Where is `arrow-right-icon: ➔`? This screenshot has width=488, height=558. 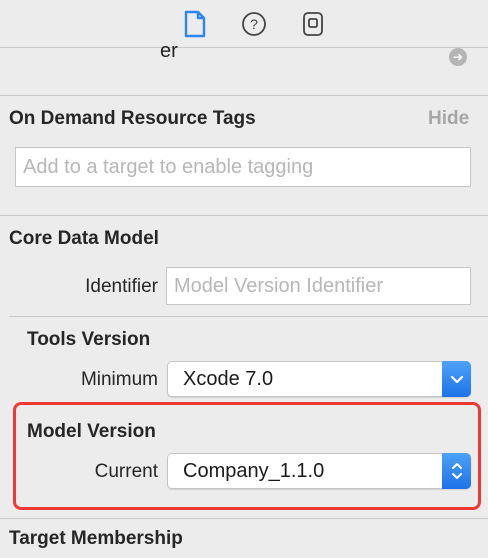 arrow-right-icon: ➔ is located at coordinates (458, 57).